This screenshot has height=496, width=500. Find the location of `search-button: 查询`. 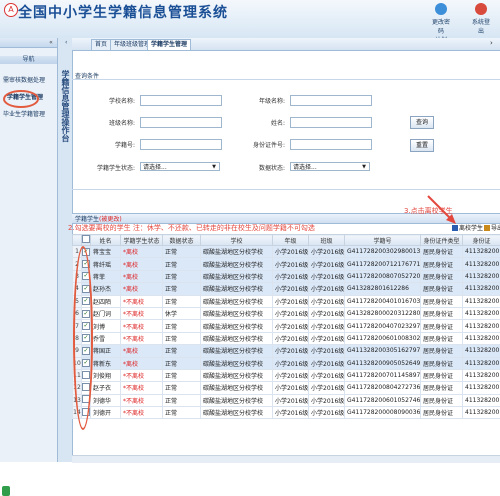

search-button: 查询 is located at coordinates (422, 122).